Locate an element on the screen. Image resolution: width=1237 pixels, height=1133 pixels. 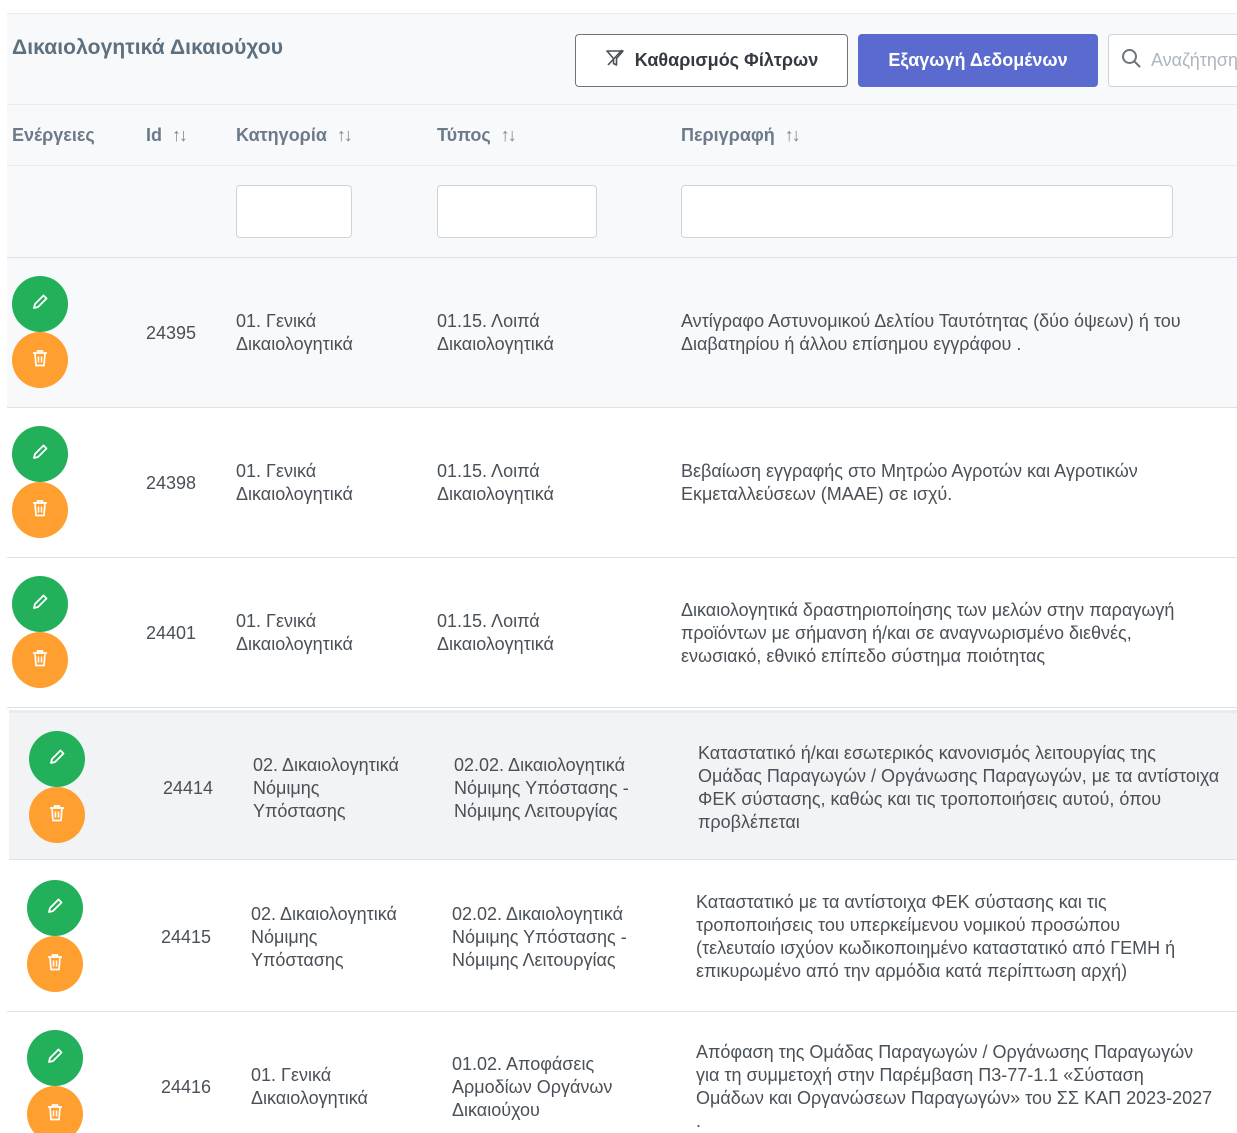
column-header-id: Id ↑↓ is located at coordinates (167, 135).